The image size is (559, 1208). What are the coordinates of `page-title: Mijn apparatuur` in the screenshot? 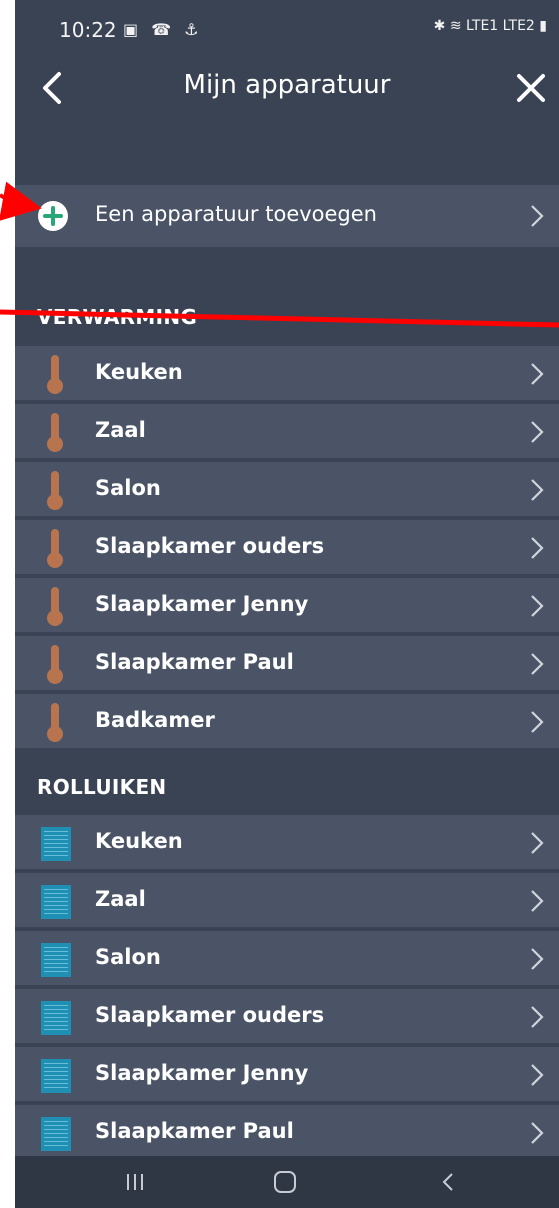 It's located at (287, 85).